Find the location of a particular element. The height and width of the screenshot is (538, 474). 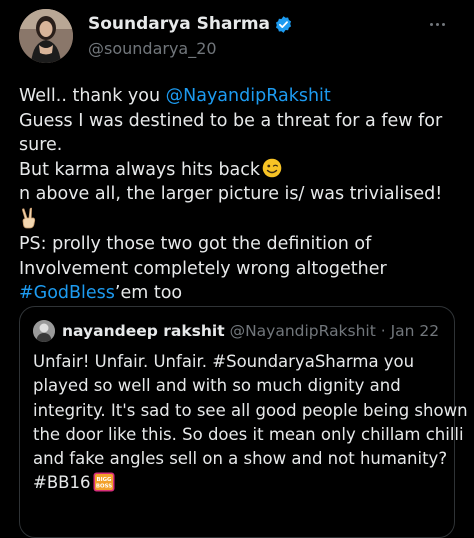

hashtag-link: #GodBless is located at coordinates (67, 293).